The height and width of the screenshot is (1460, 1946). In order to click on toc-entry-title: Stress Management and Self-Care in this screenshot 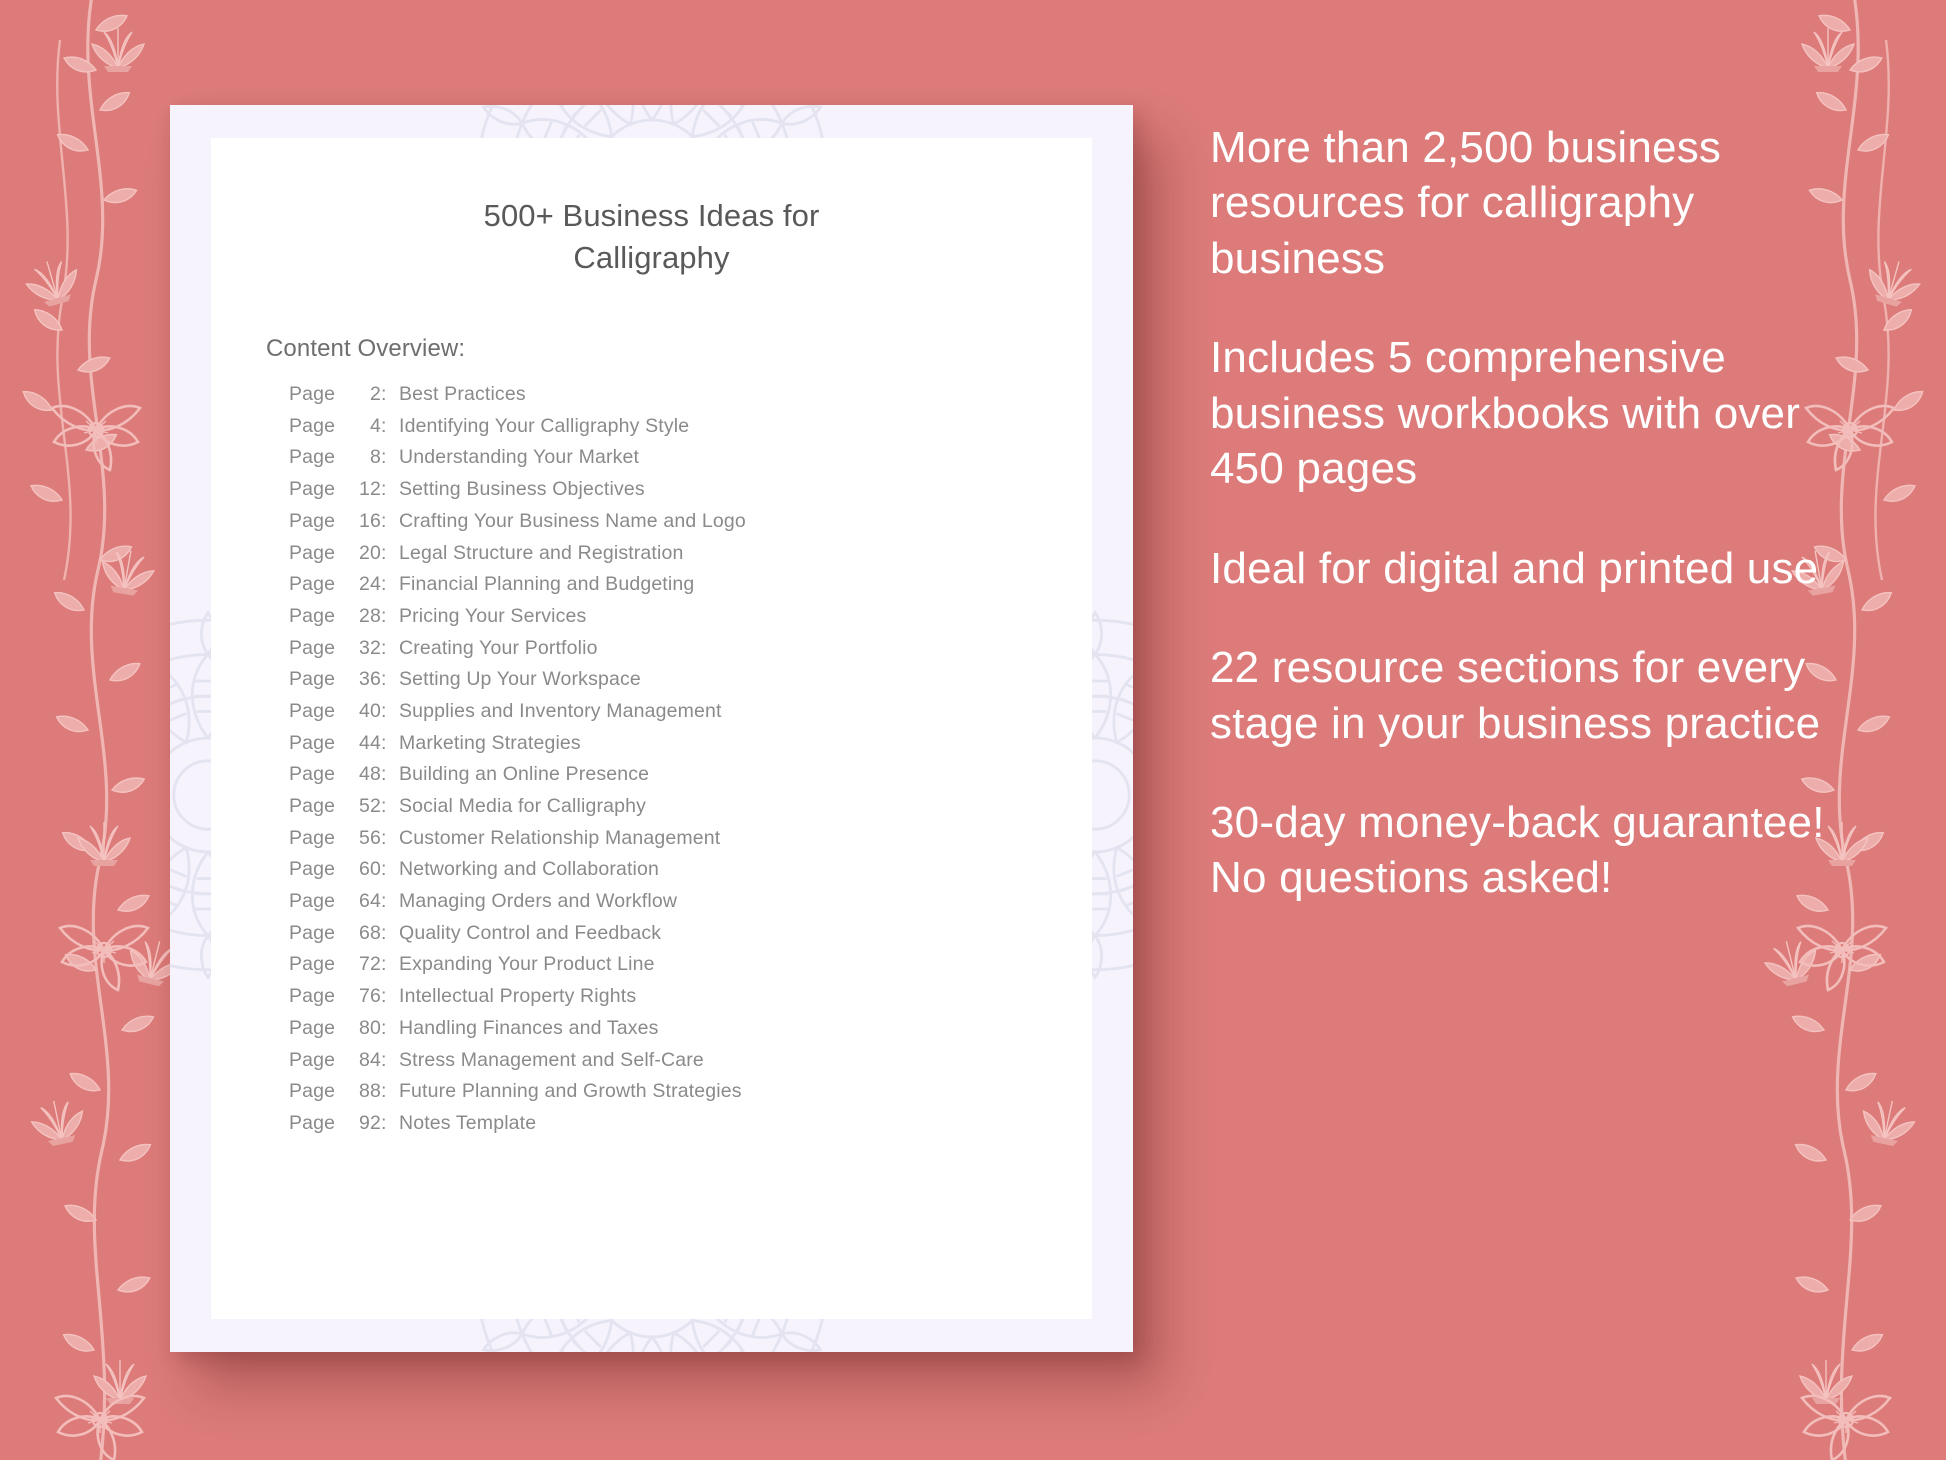, I will do `click(551, 1059)`.